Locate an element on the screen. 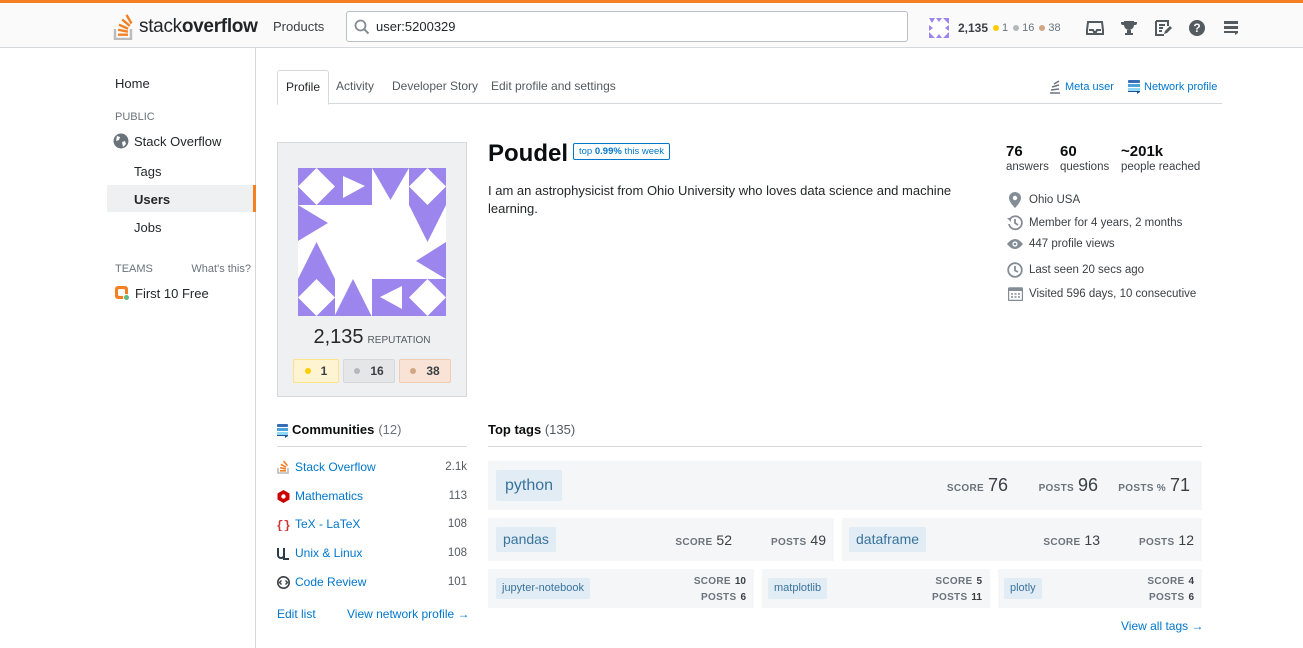 This screenshot has width=1303, height=648. tag-score: SCORE 10 is located at coordinates (720, 582).